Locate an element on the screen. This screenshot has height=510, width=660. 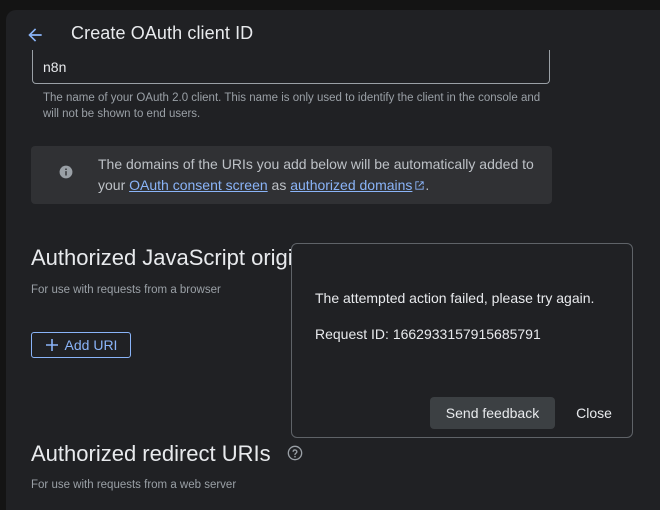
oauth-consent-screen-link: OAuth consent screen is located at coordinates (198, 185).